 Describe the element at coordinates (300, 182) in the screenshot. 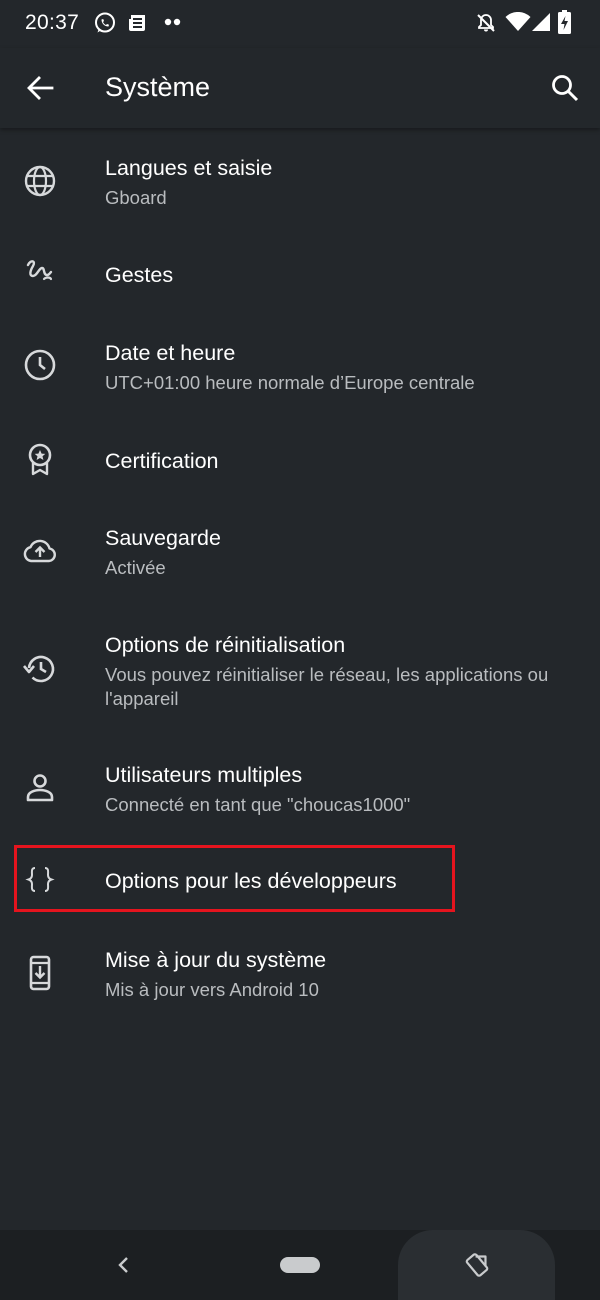

I see `settings-item-languages: Langues et saisie Gboard` at that location.